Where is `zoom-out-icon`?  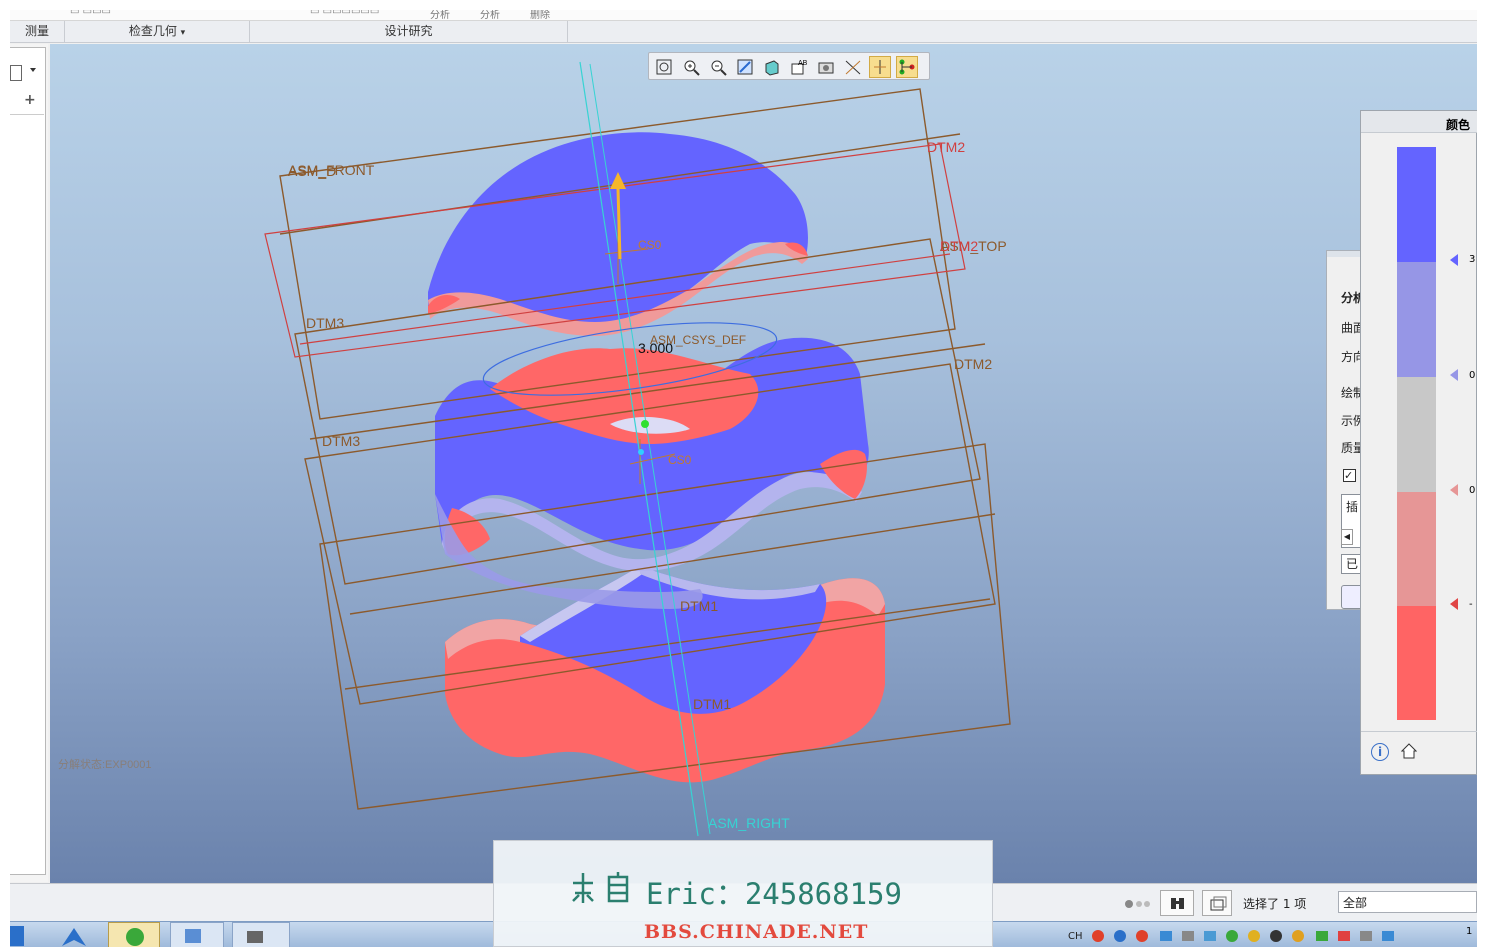
zoom-out-icon is located at coordinates (718, 67).